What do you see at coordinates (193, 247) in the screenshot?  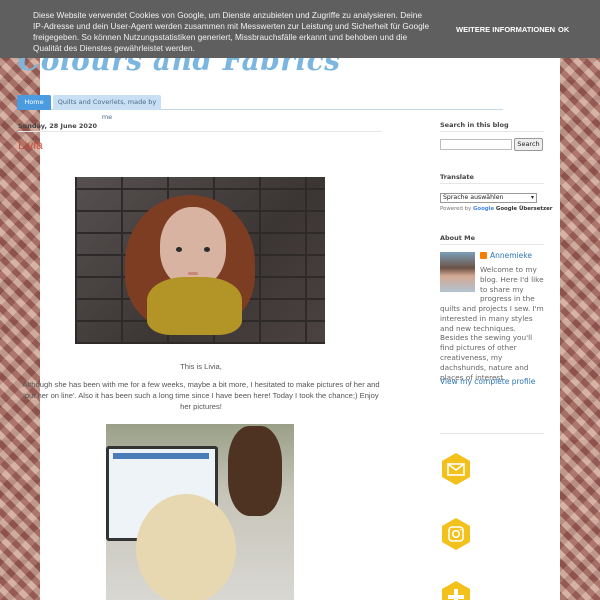 I see `doll-face` at bounding box center [193, 247].